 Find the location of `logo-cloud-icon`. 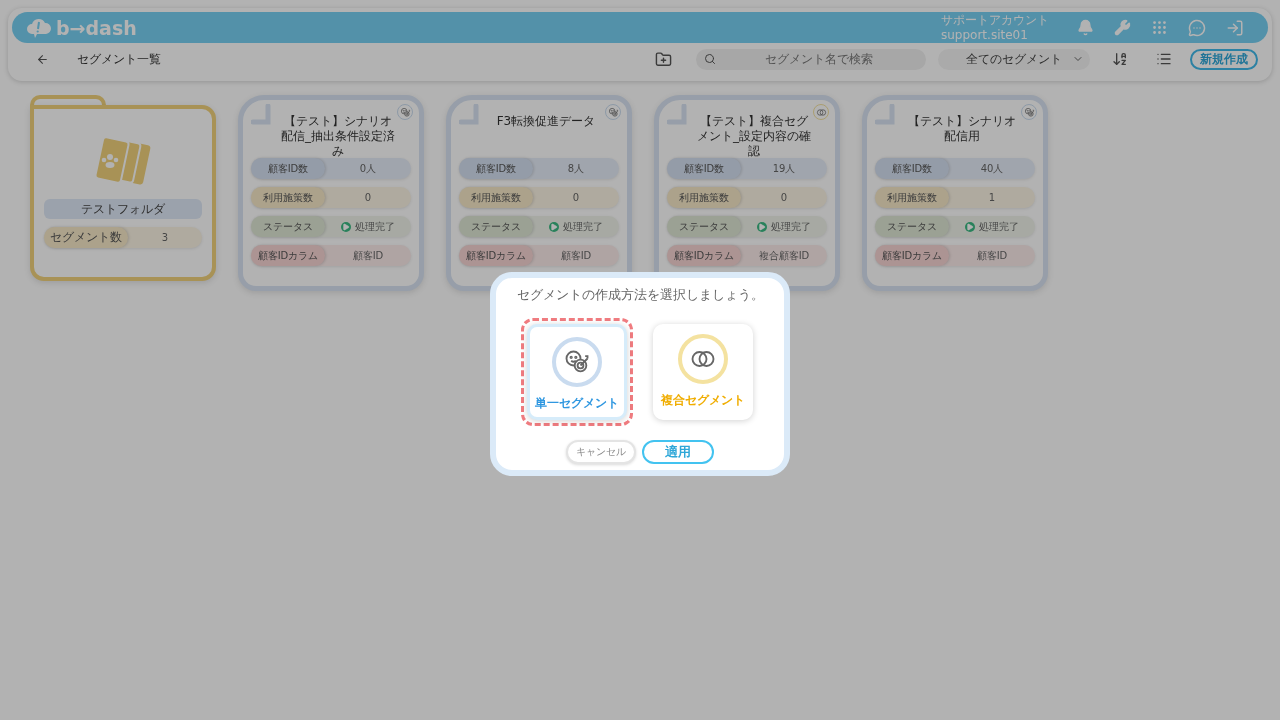

logo-cloud-icon is located at coordinates (39, 27).